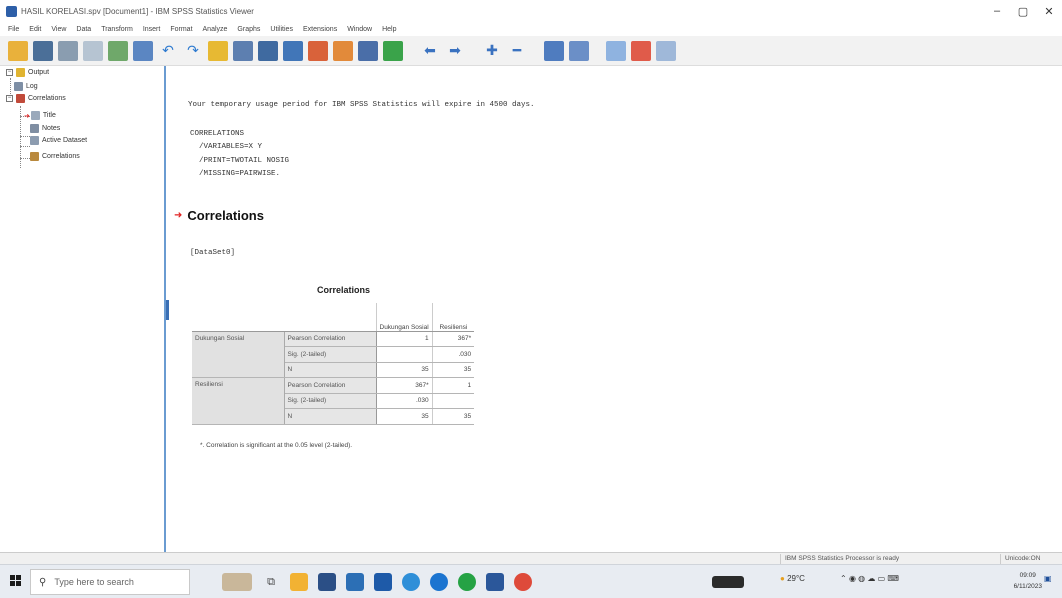  I want to click on tree-node-correlations-table: Correlations, so click(55, 156).